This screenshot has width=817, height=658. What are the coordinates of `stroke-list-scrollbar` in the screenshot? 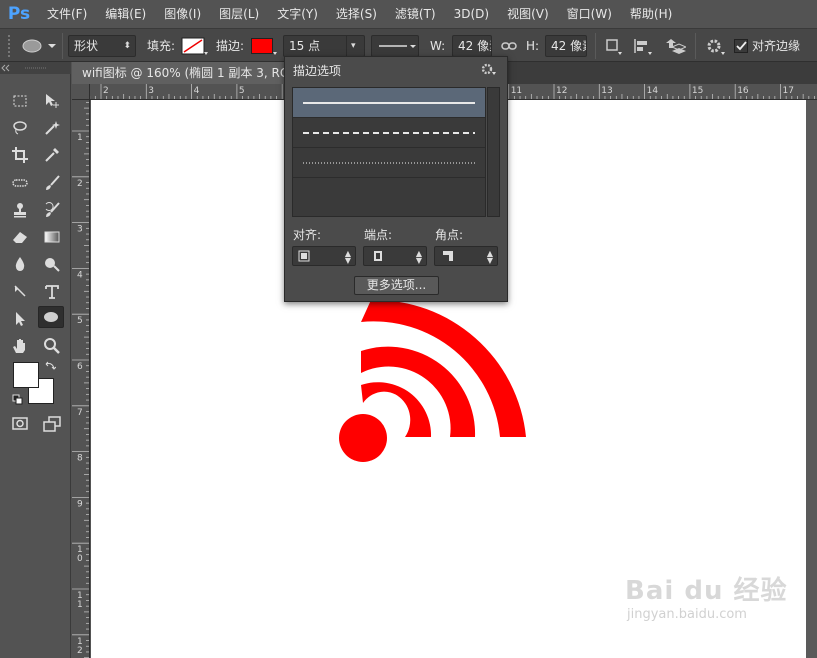 It's located at (493, 152).